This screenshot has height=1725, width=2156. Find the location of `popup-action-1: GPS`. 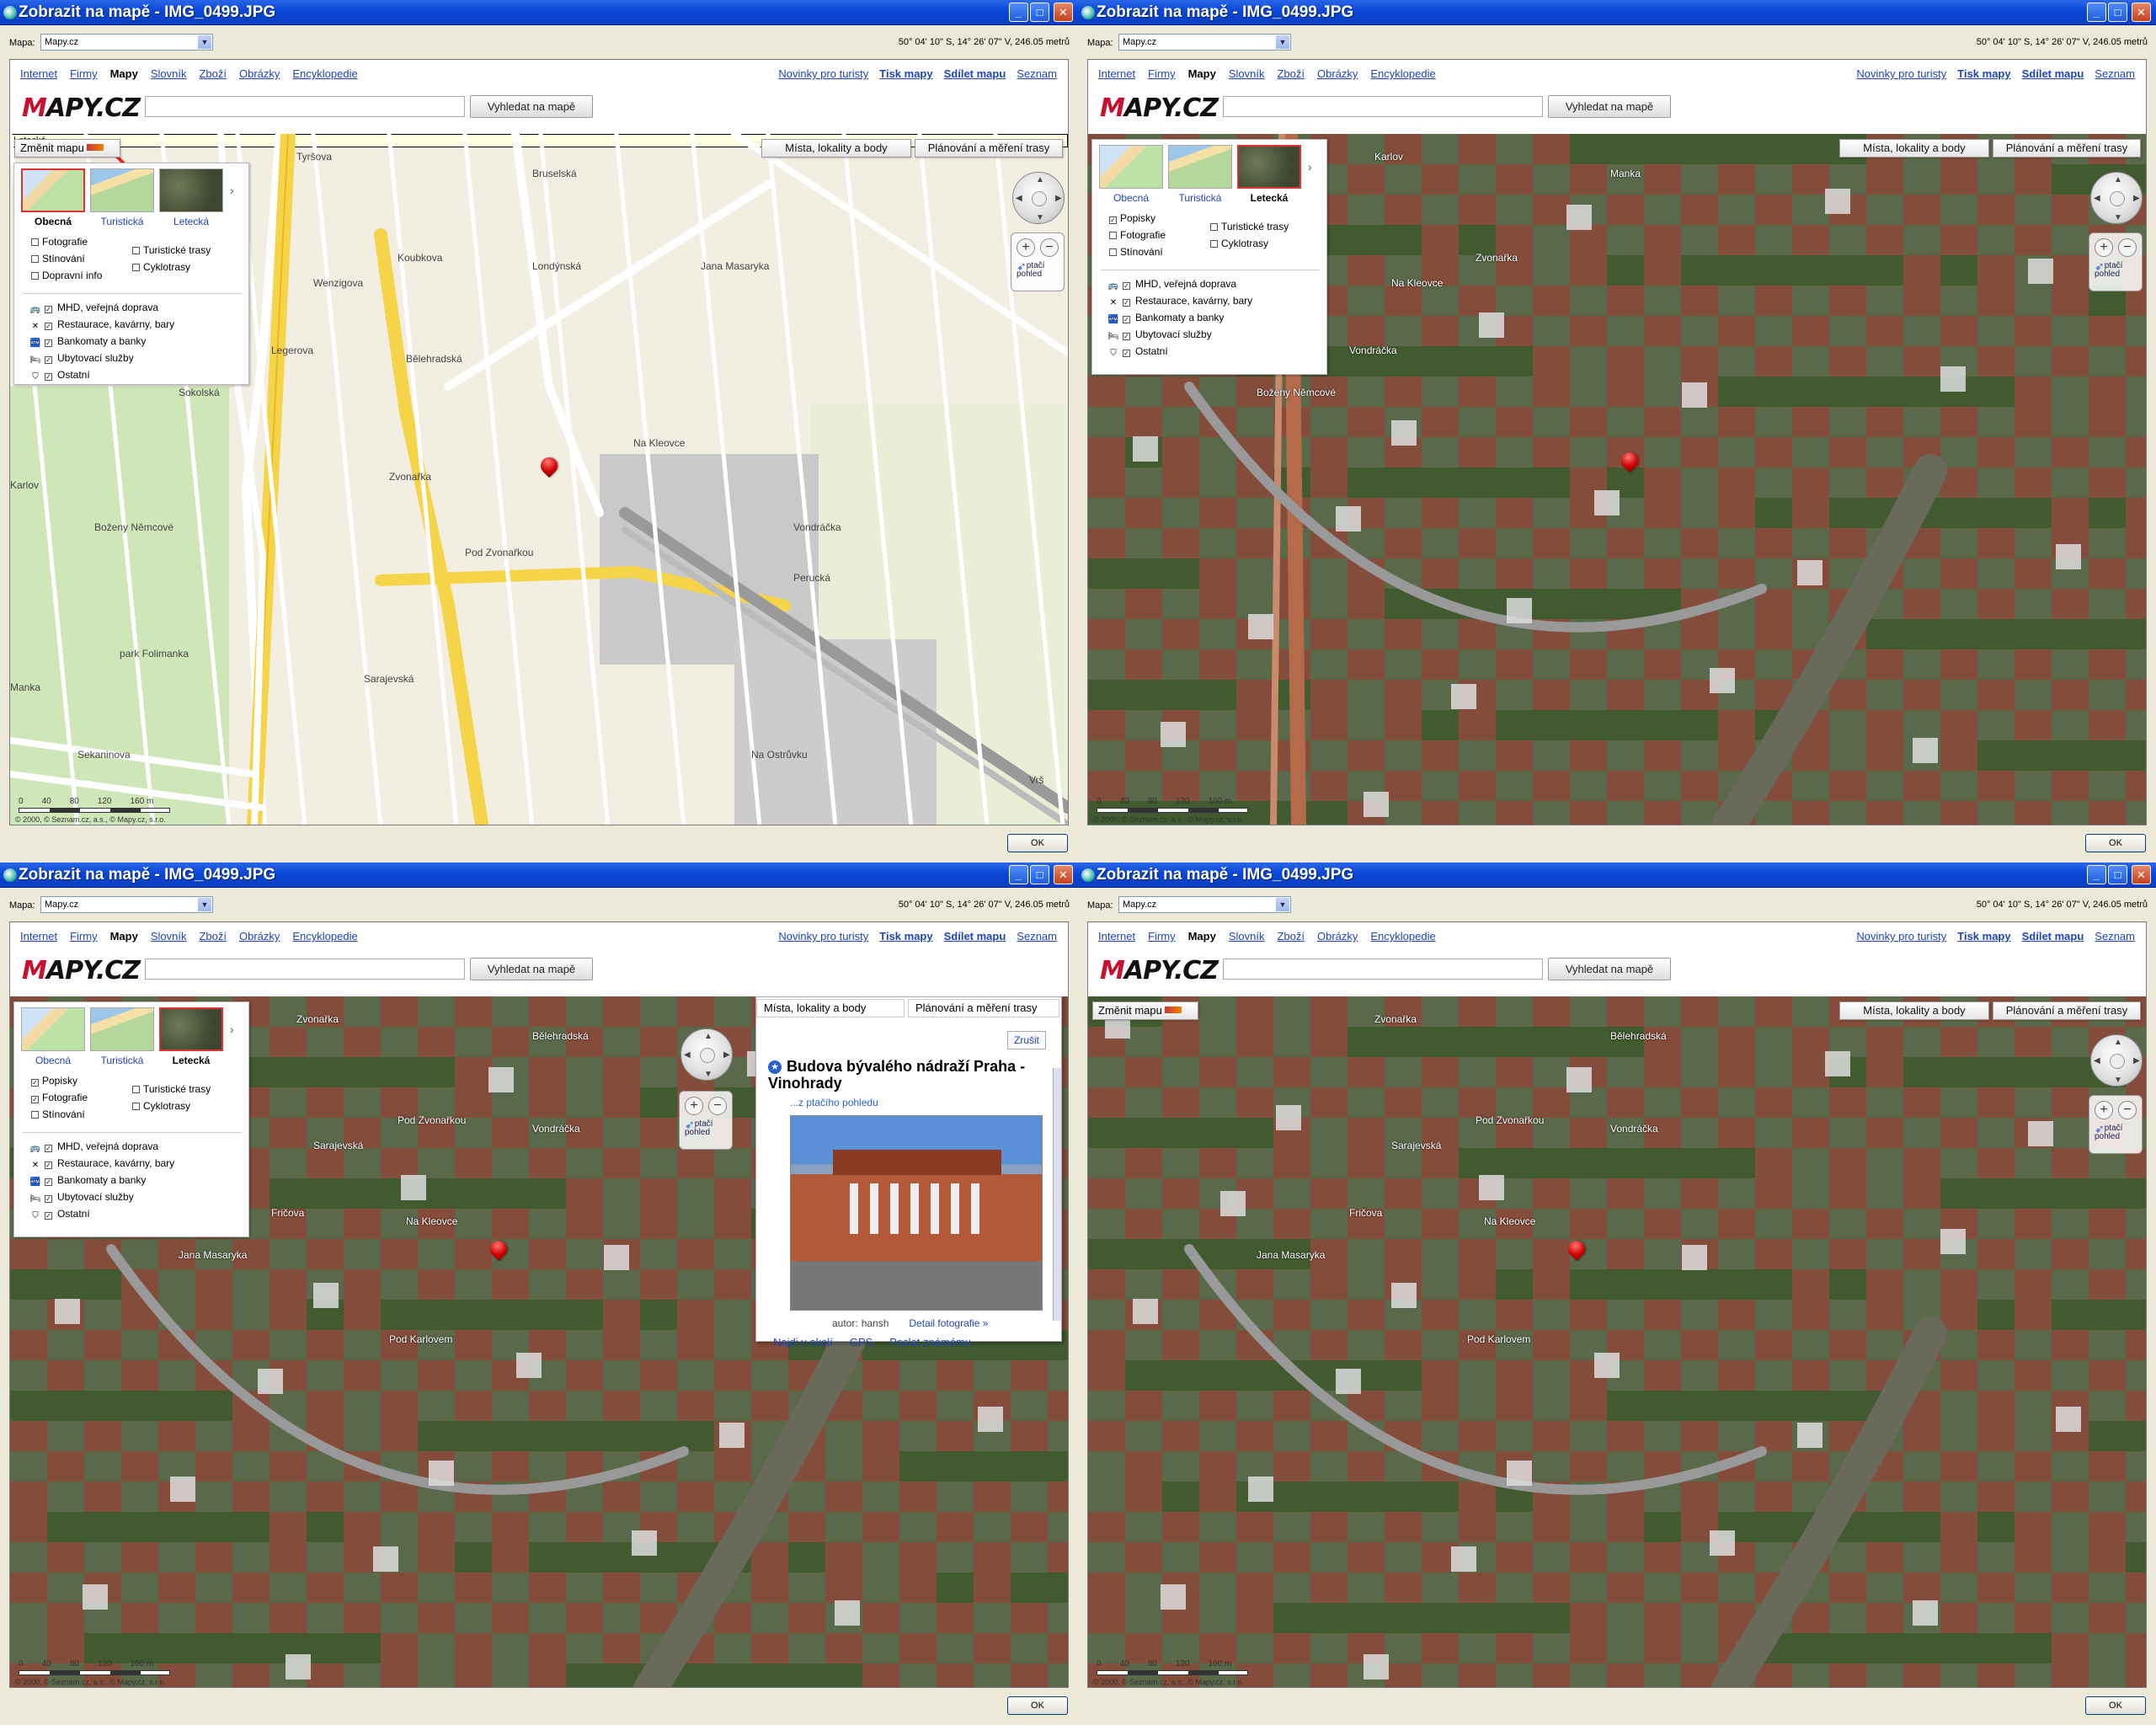

popup-action-1: GPS is located at coordinates (861, 1342).